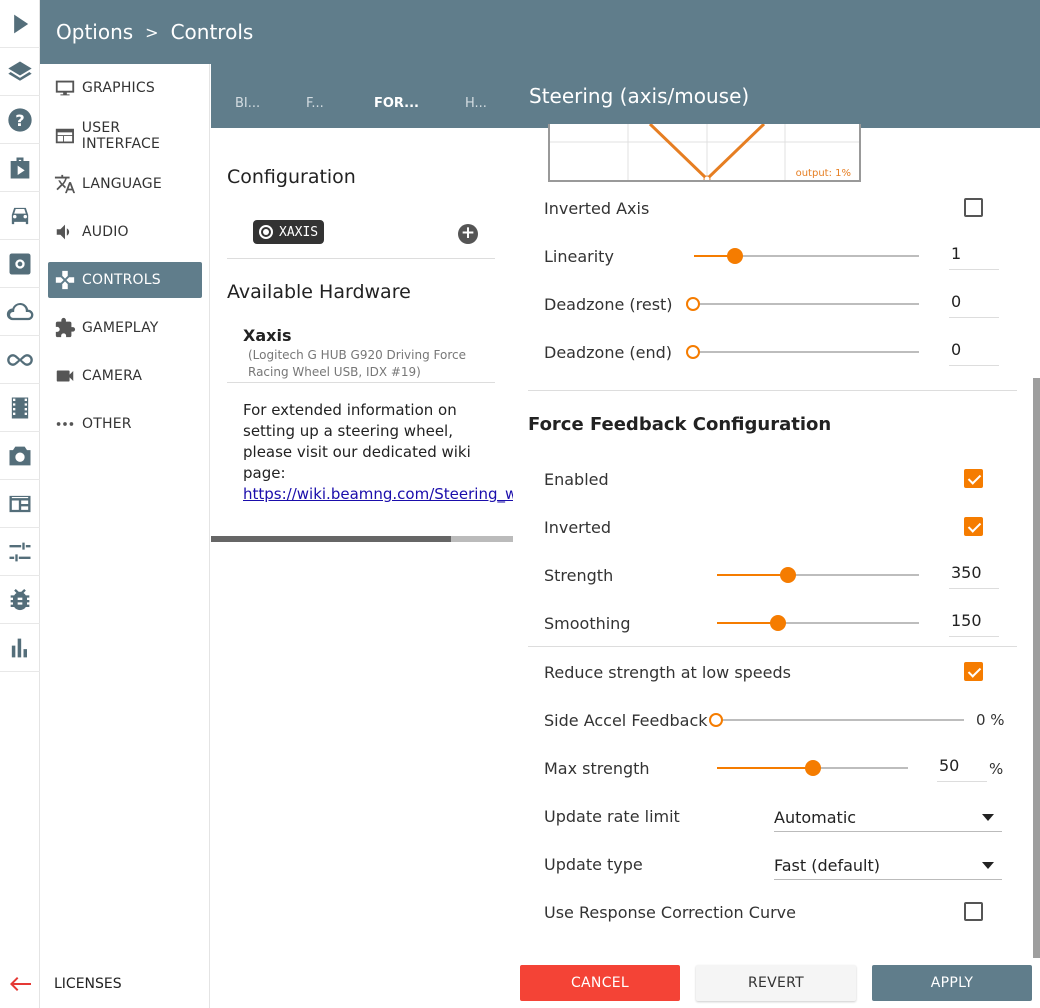 This screenshot has height=1008, width=1040. I want to click on breadcrumb-options: Options, so click(94, 32).